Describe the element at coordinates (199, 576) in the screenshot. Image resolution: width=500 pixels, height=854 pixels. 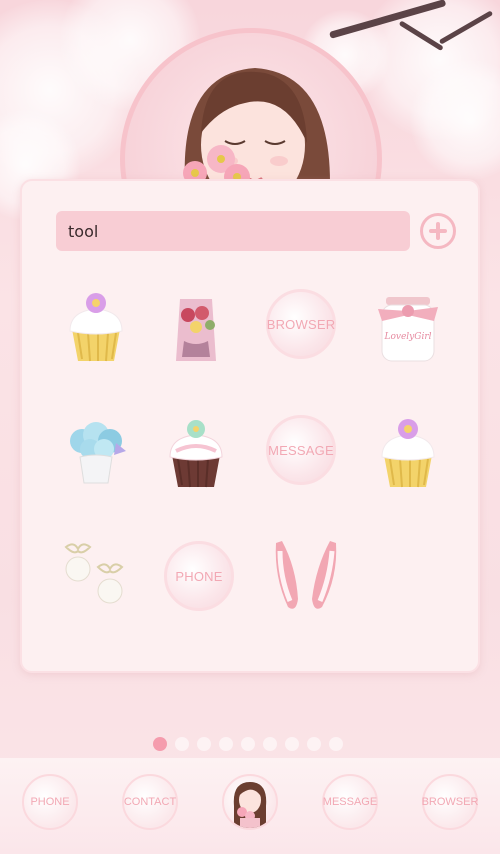
I see `app-phone: PHONE` at that location.